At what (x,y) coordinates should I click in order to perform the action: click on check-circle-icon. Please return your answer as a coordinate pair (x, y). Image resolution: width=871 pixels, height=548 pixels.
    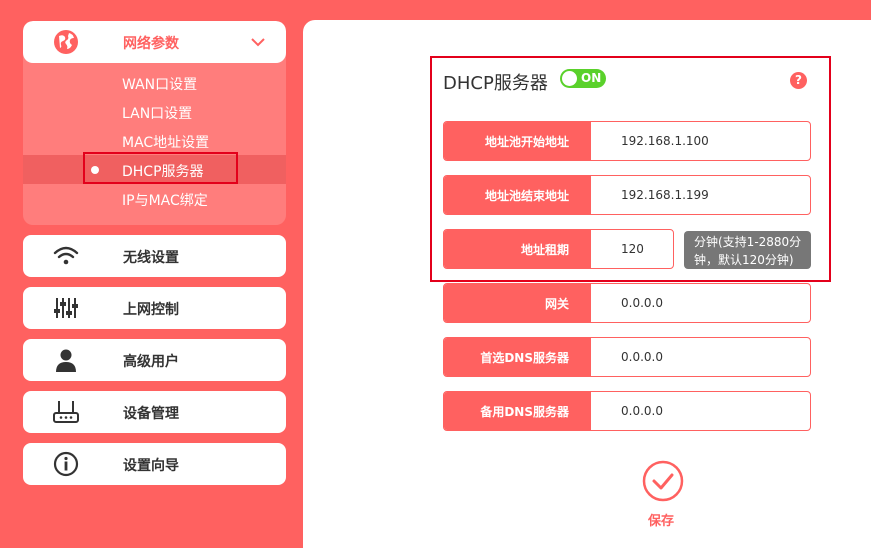
    Looking at the image, I should click on (663, 481).